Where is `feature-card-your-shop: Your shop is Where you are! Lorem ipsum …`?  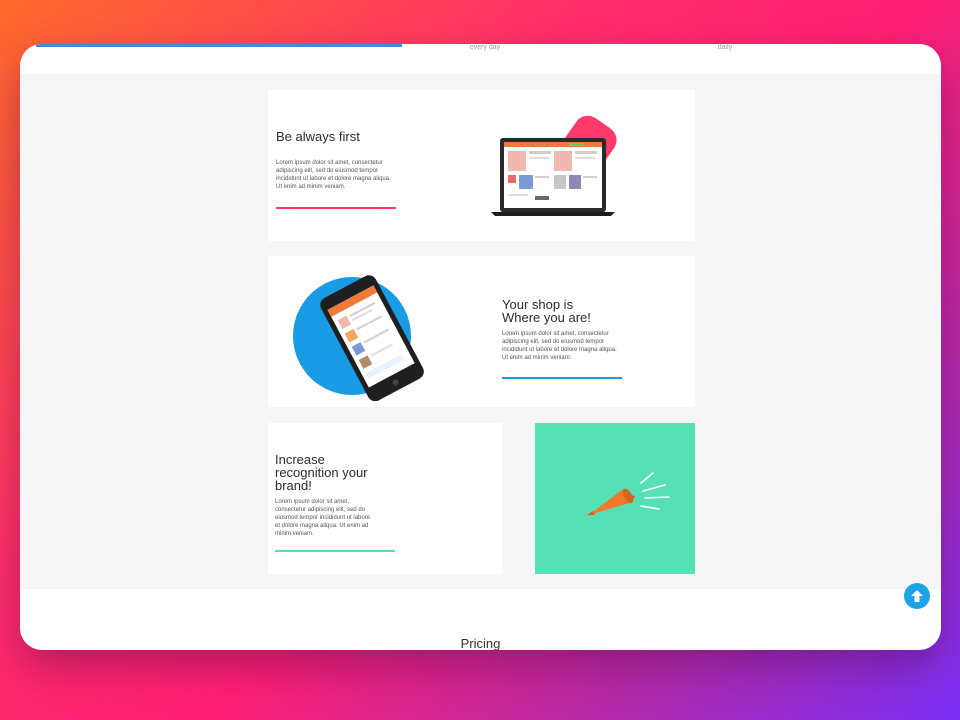 feature-card-your-shop: Your shop is Where you are! Lorem ipsum … is located at coordinates (481, 331).